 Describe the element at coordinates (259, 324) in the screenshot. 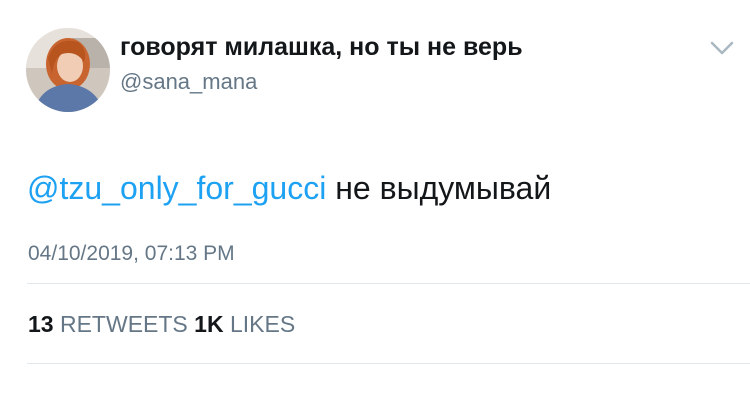

I see `likes-label: LIKES` at that location.